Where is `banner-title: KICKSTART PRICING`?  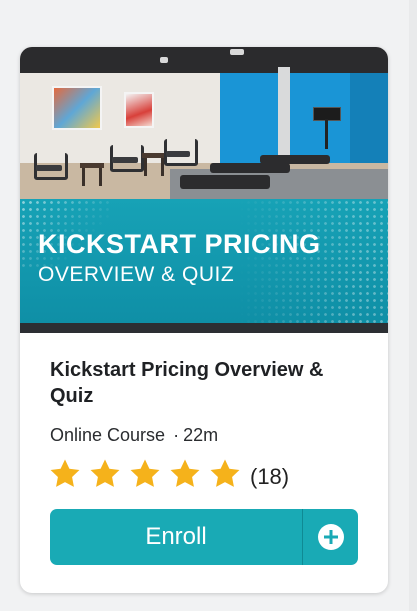
banner-title: KICKSTART PRICING is located at coordinates (179, 244).